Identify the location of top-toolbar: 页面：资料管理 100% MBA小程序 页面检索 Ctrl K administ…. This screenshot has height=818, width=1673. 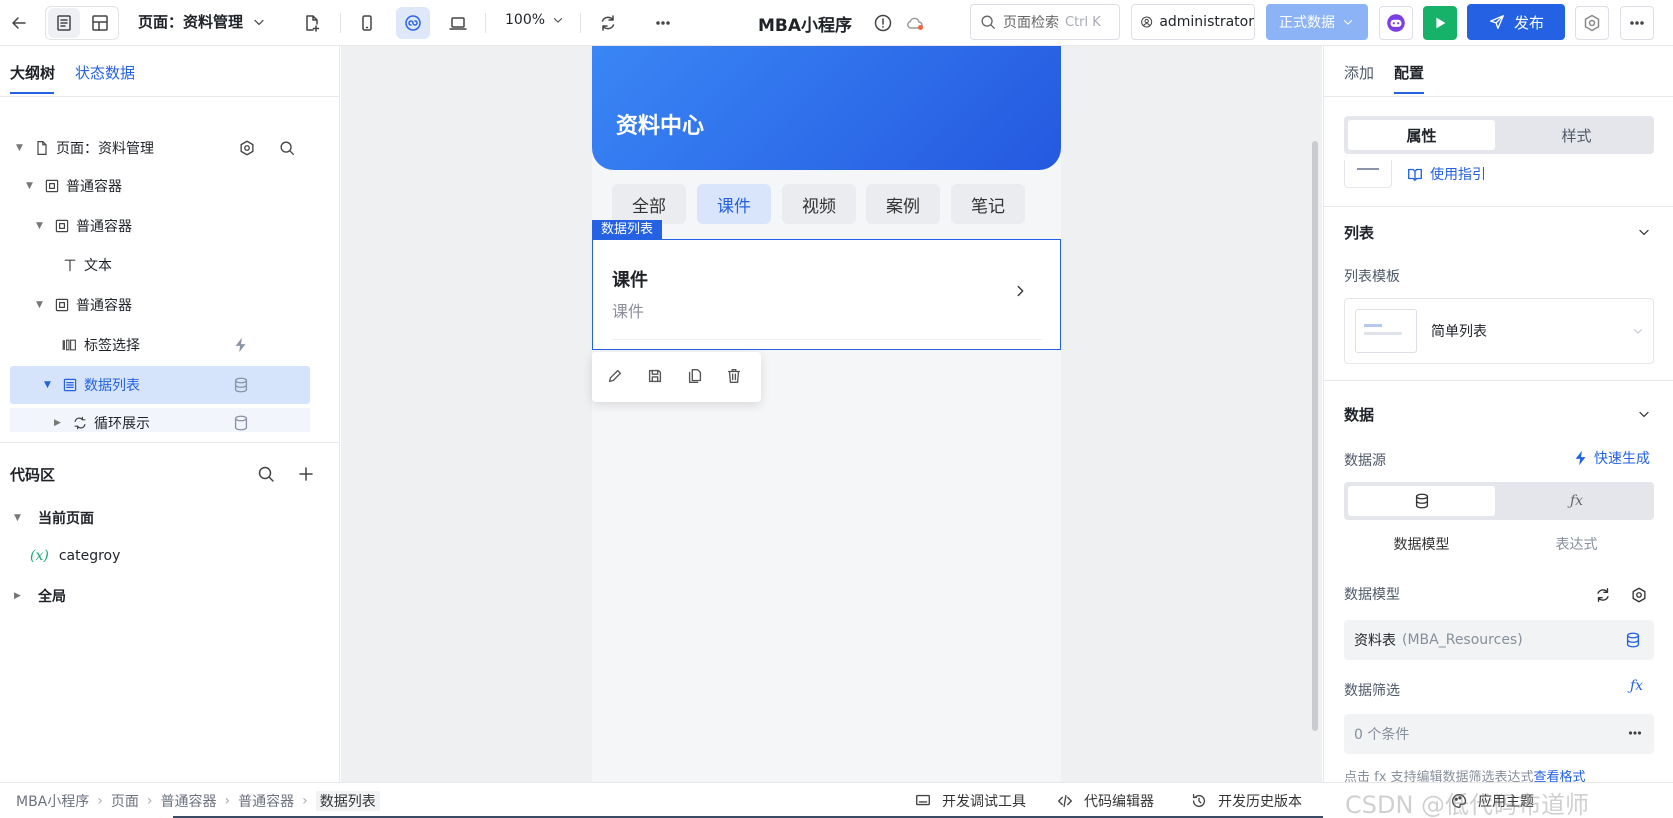
(836, 23).